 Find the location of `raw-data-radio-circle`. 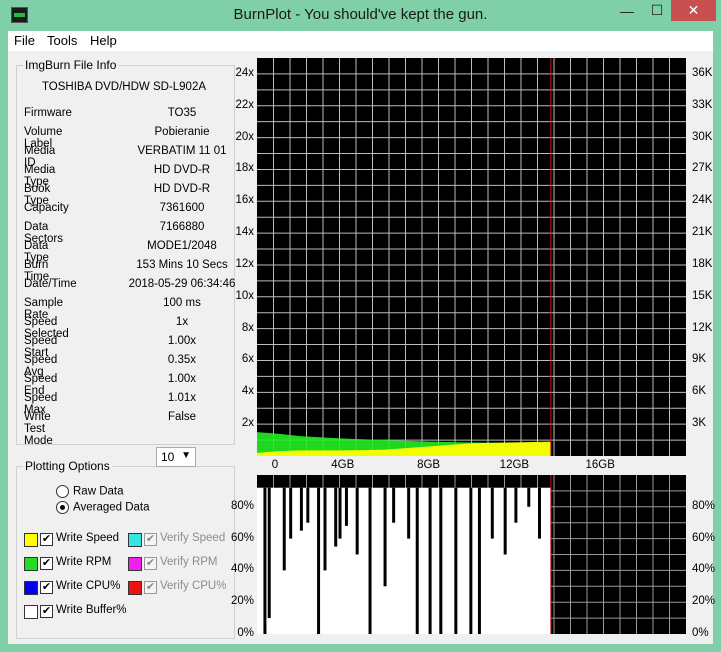

raw-data-radio-circle is located at coordinates (62, 491).